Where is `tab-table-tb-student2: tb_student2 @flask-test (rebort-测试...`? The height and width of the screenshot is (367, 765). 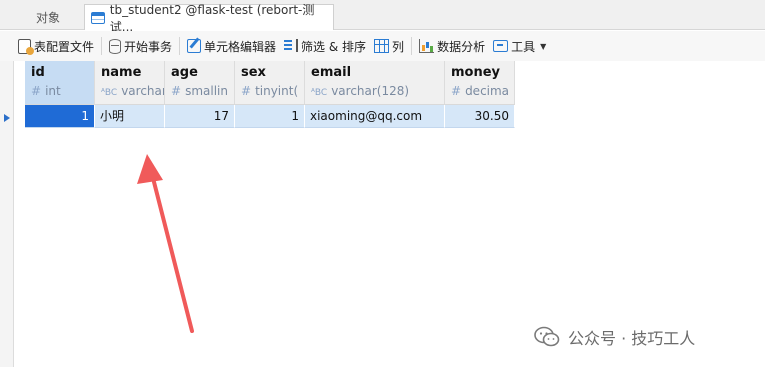
tab-table-tb-student2: tb_student2 @flask-test (rebort-测试... is located at coordinates (209, 18).